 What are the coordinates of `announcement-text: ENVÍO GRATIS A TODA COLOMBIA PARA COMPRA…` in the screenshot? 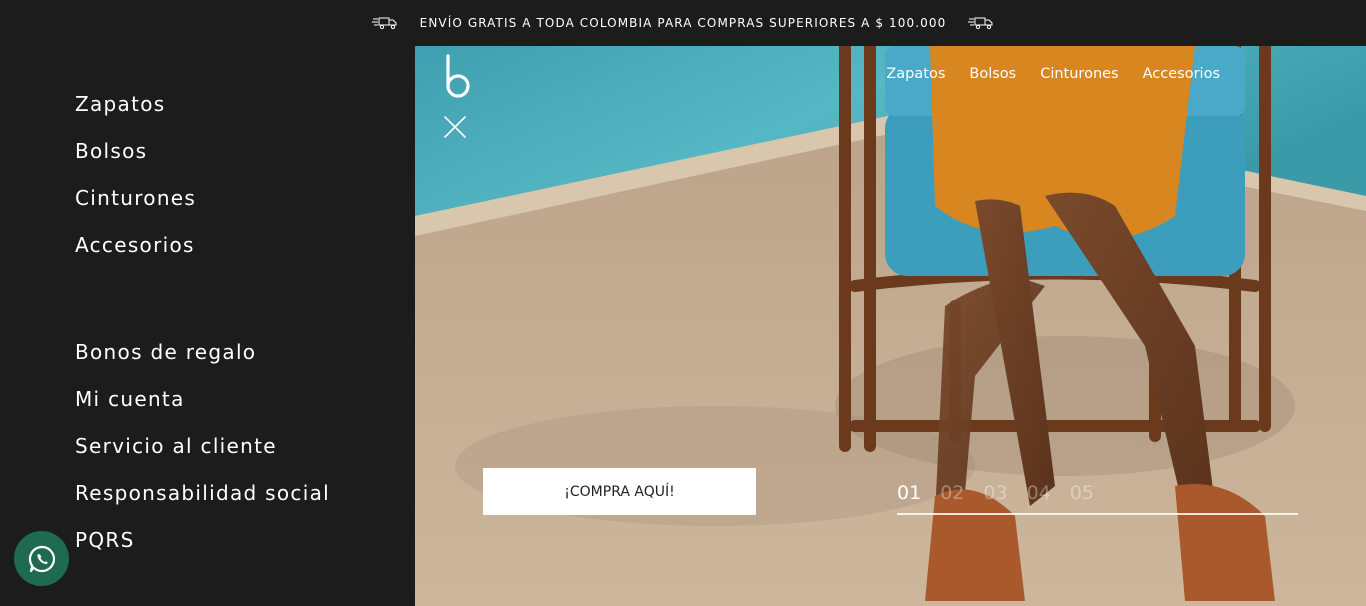 It's located at (683, 23).